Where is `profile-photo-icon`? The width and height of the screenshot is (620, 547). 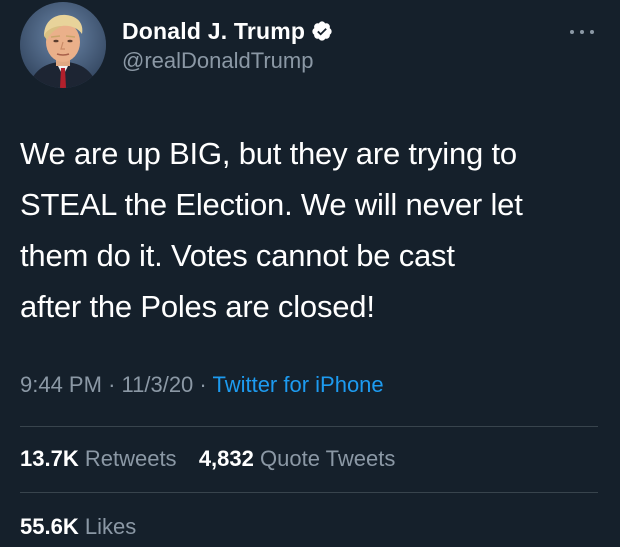 profile-photo-icon is located at coordinates (63, 45).